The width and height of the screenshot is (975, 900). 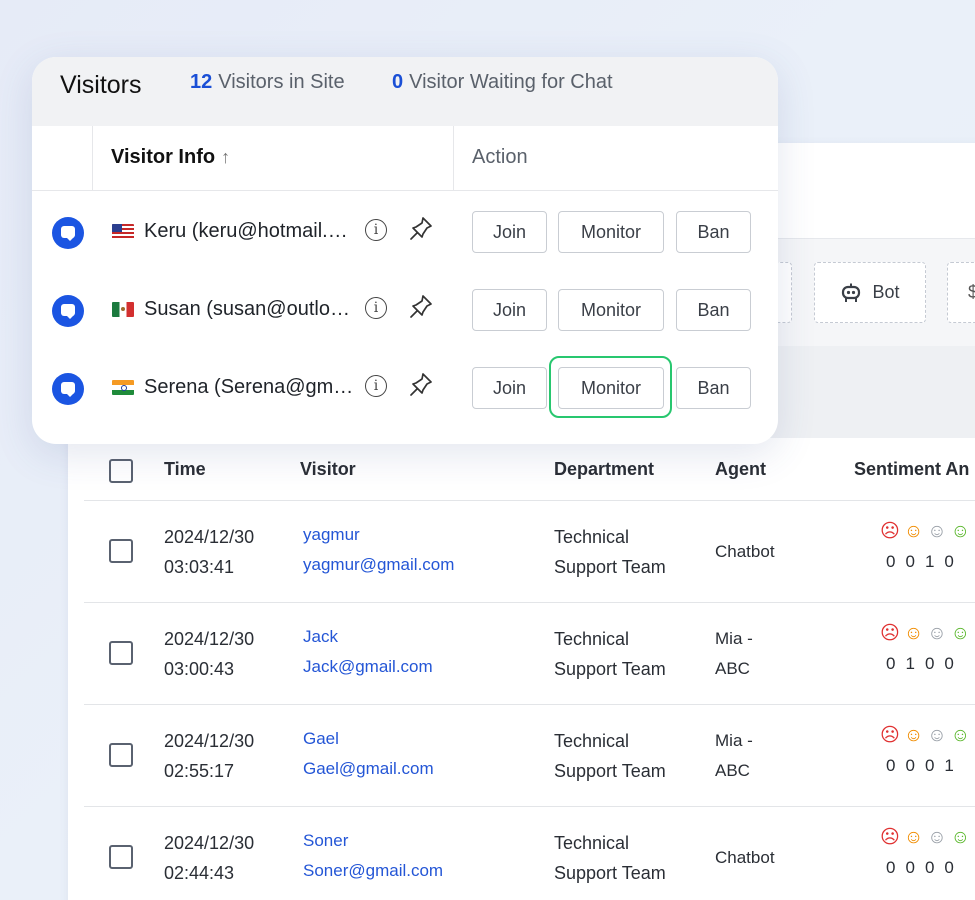 I want to click on time-clock: 03:00:43, so click(x=199, y=669).